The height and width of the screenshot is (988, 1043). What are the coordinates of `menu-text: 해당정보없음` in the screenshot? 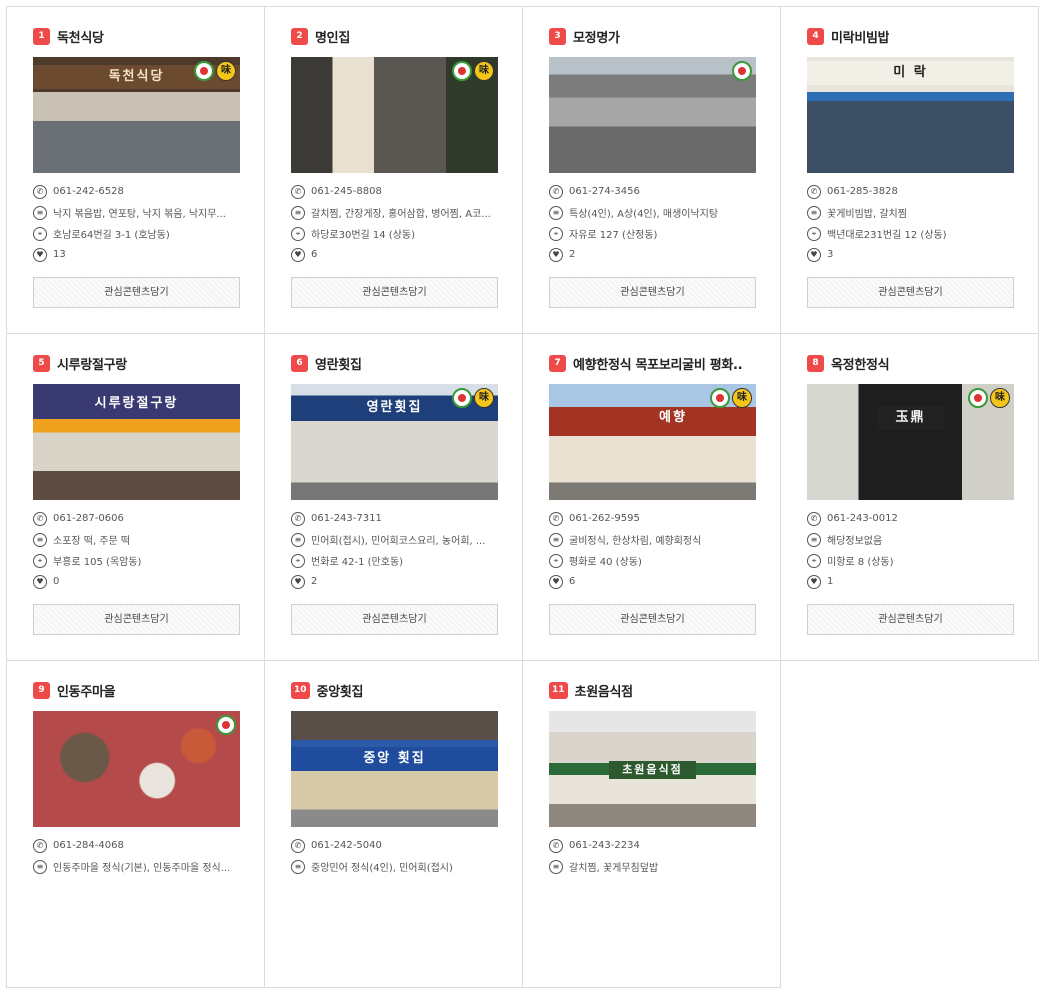 It's located at (855, 541).